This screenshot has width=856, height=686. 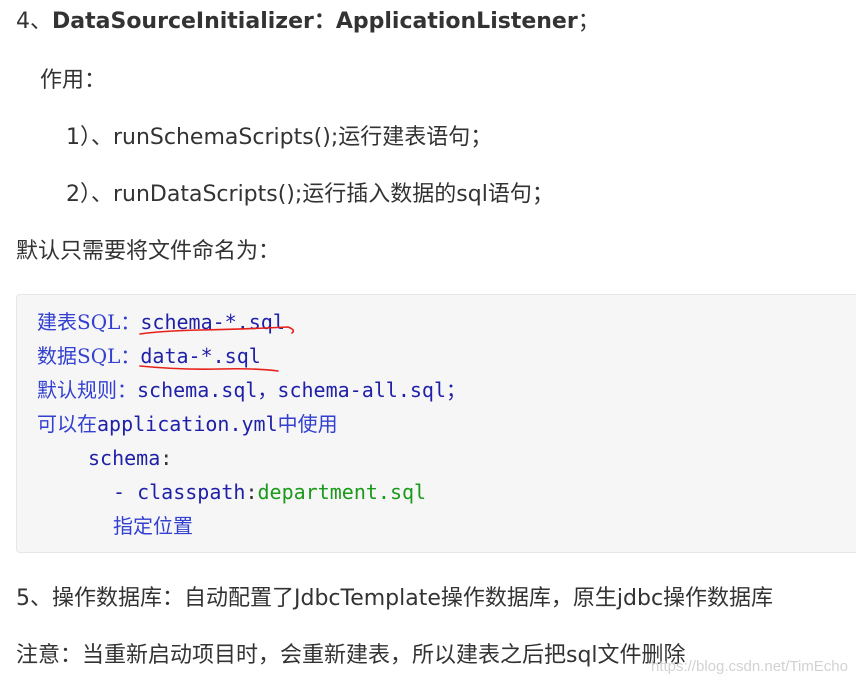 I want to click on default-naming-text: 默认只需要将文件命名为：, so click(x=148, y=251).